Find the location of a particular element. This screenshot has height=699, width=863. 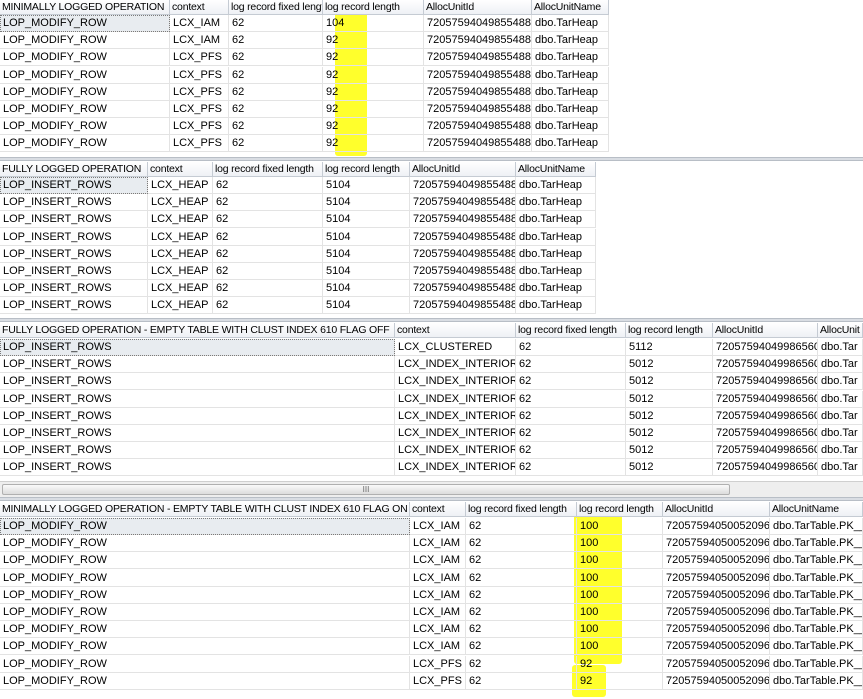

column-header-alloc-unit-name: AllocUnitName is located at coordinates (556, 169).